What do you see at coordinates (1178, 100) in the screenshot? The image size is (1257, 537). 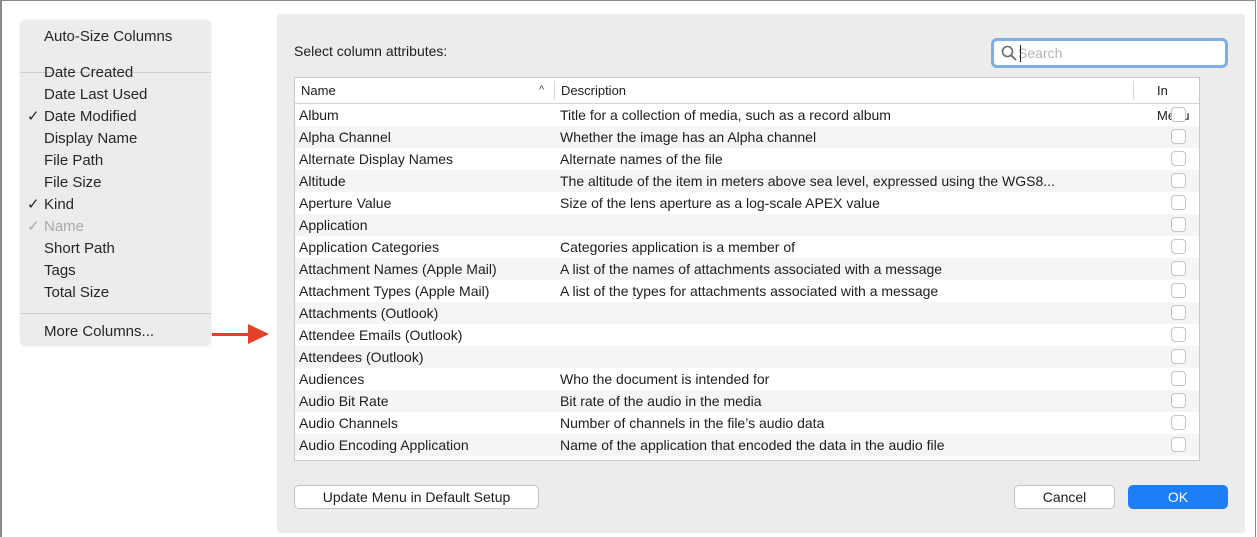 I see `column-header-in-menu: In Menu` at bounding box center [1178, 100].